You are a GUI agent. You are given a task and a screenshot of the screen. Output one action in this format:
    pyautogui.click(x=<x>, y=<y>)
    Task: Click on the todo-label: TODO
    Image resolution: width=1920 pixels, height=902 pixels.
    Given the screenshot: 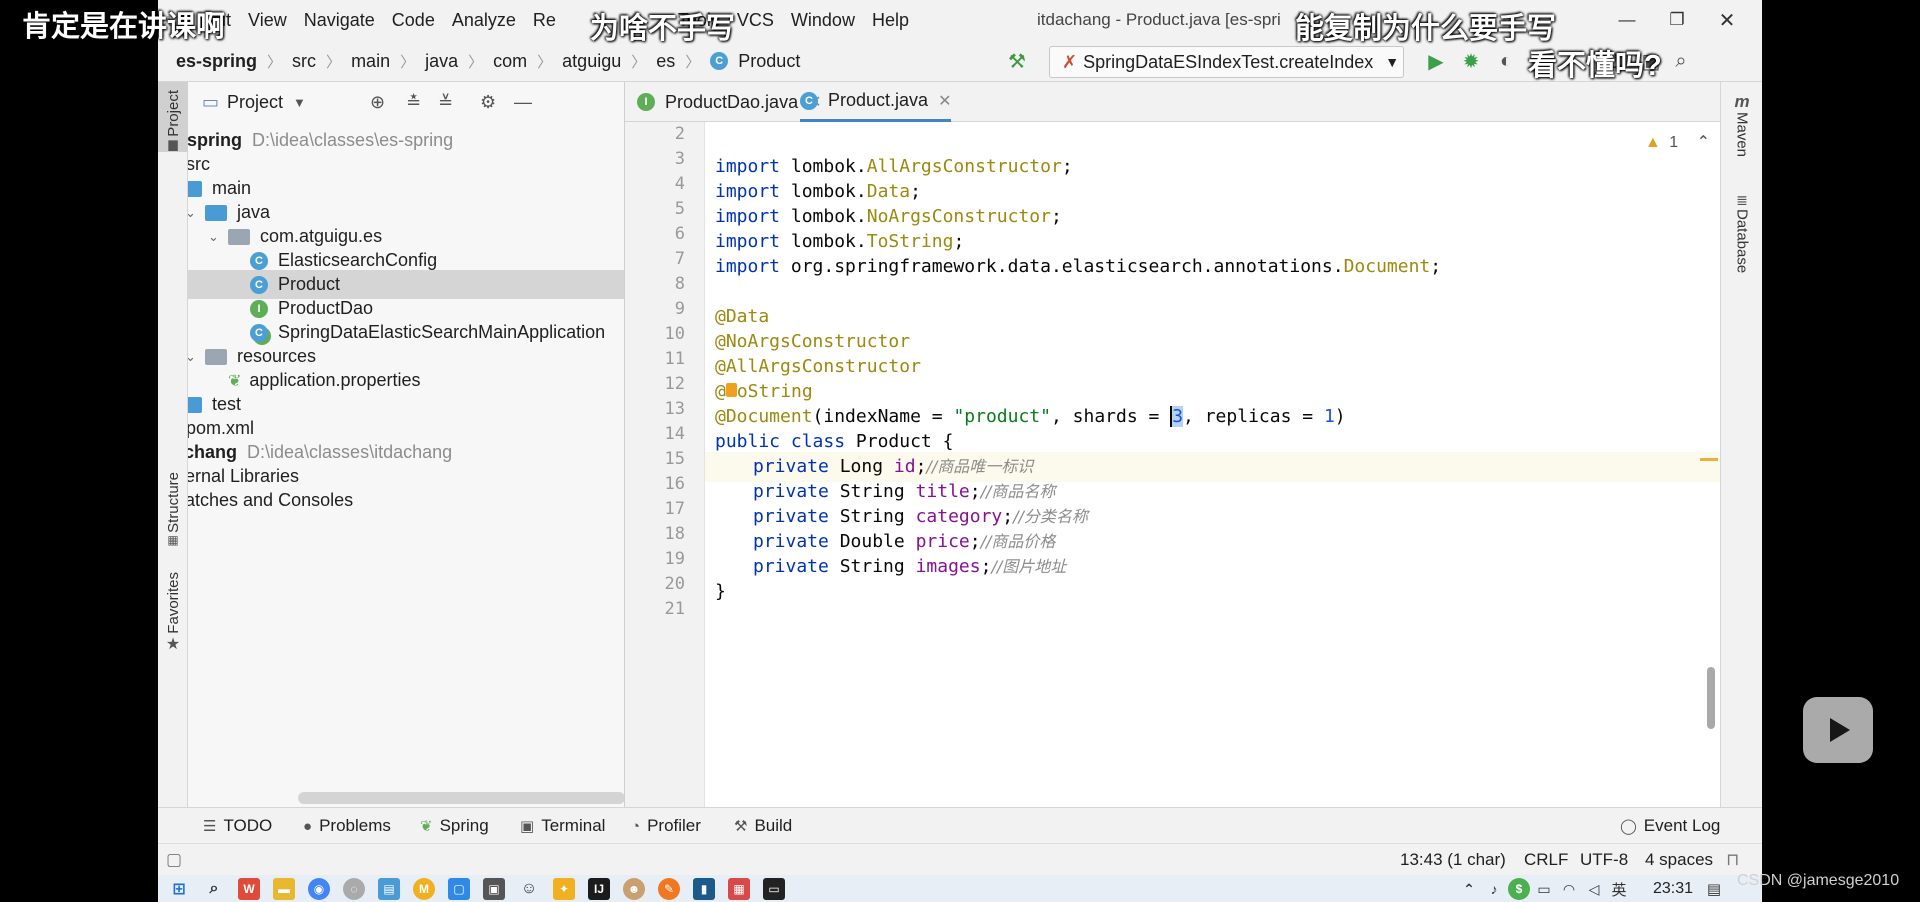 What is the action you would take?
    pyautogui.click(x=248, y=825)
    